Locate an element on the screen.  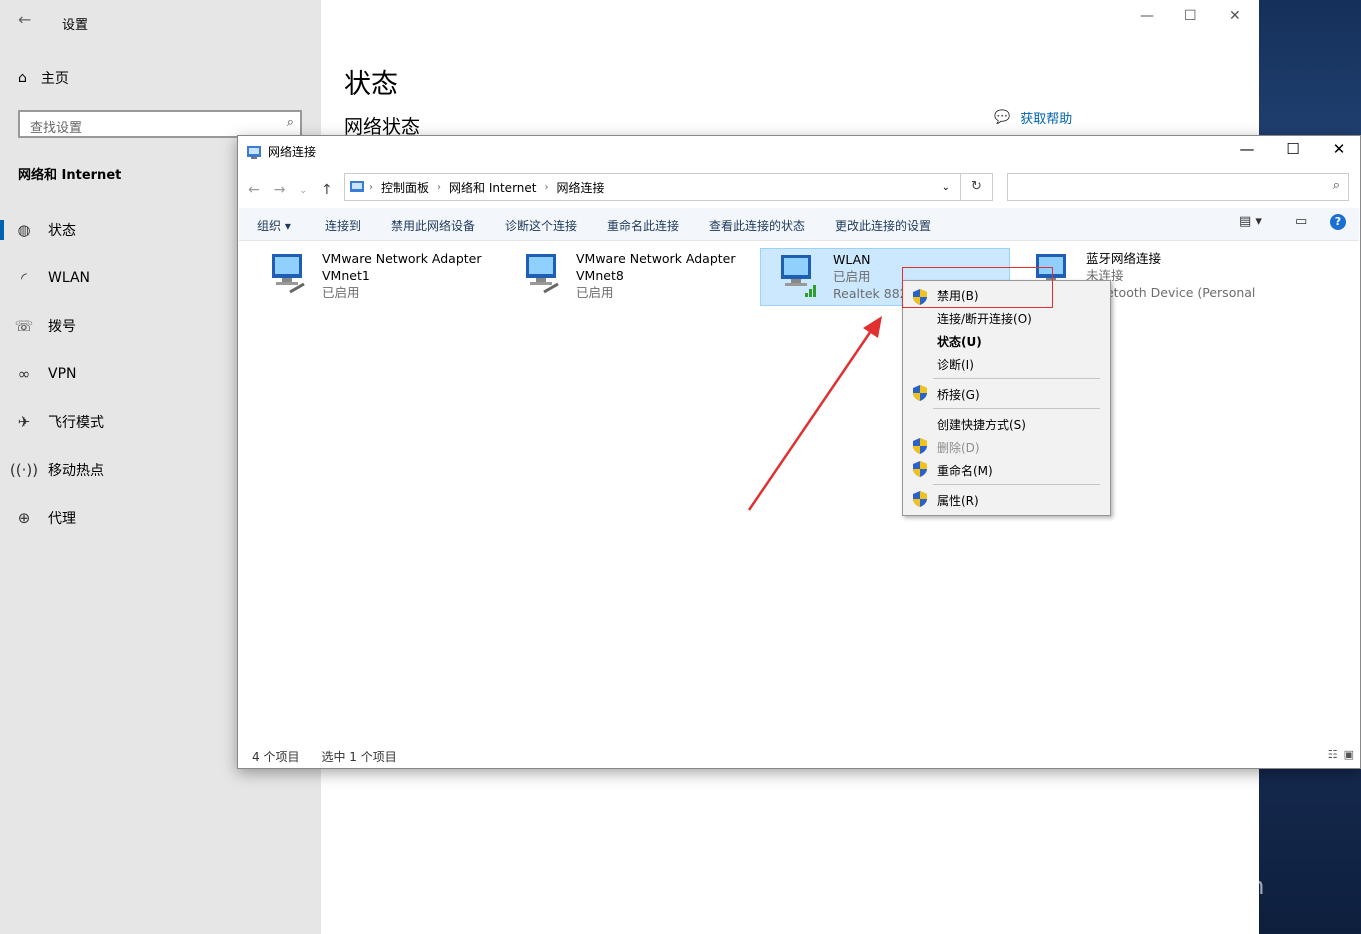
diagnose-button: 诊断这个连接 is located at coordinates (541, 225).